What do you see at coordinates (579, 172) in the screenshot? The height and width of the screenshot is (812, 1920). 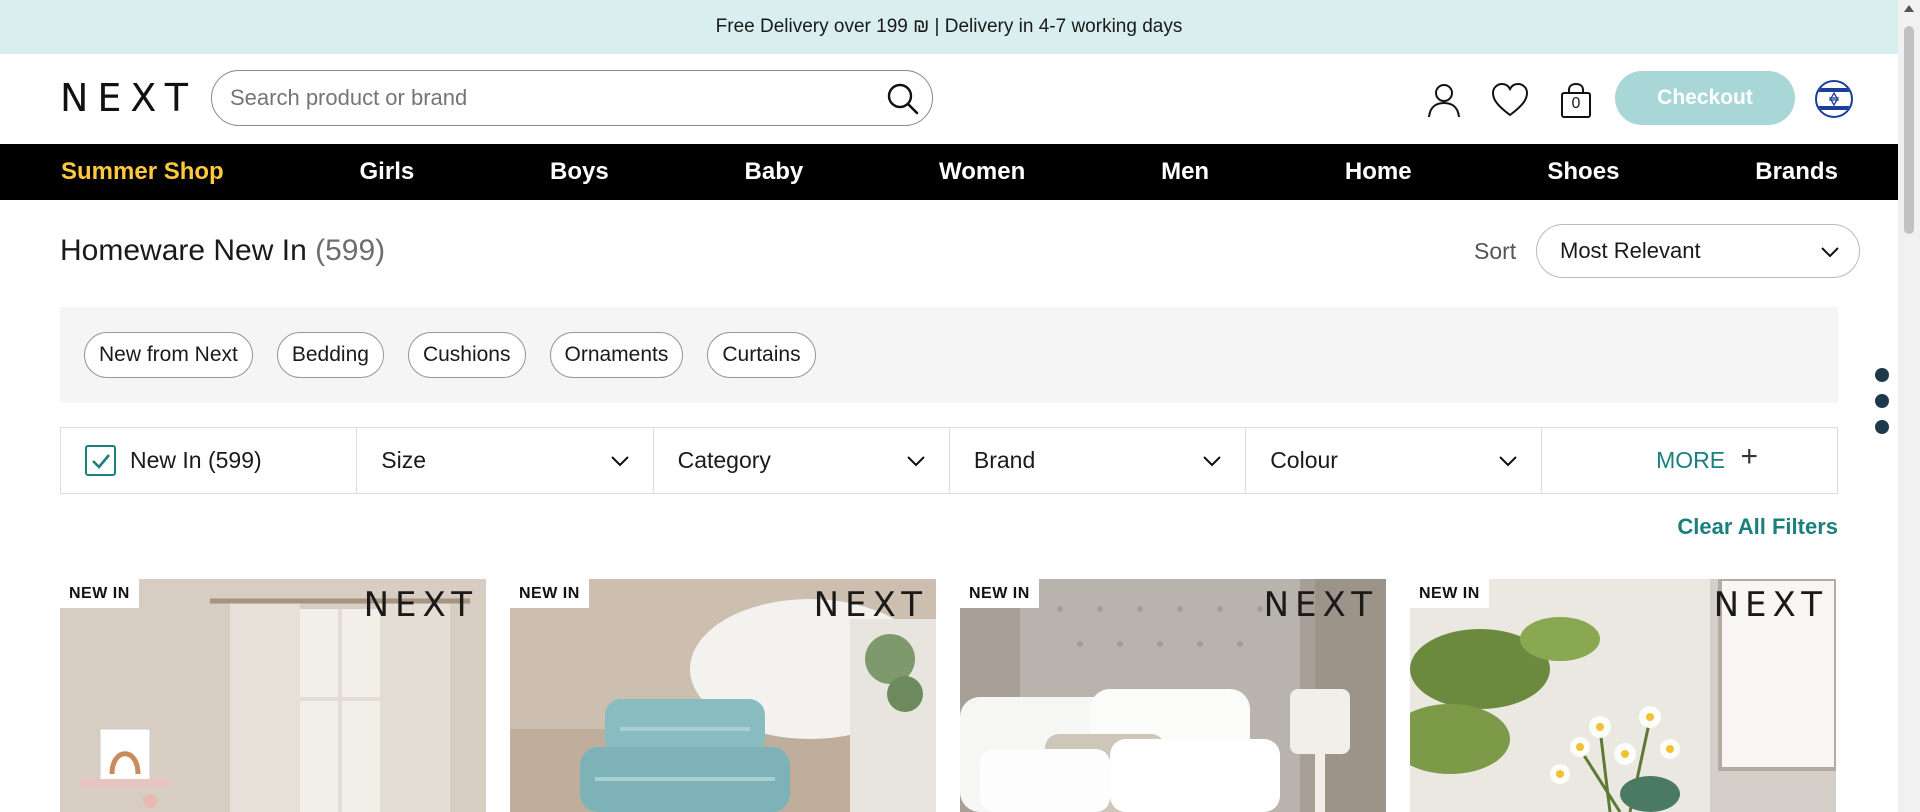 I see `nav-boys: Boys` at bounding box center [579, 172].